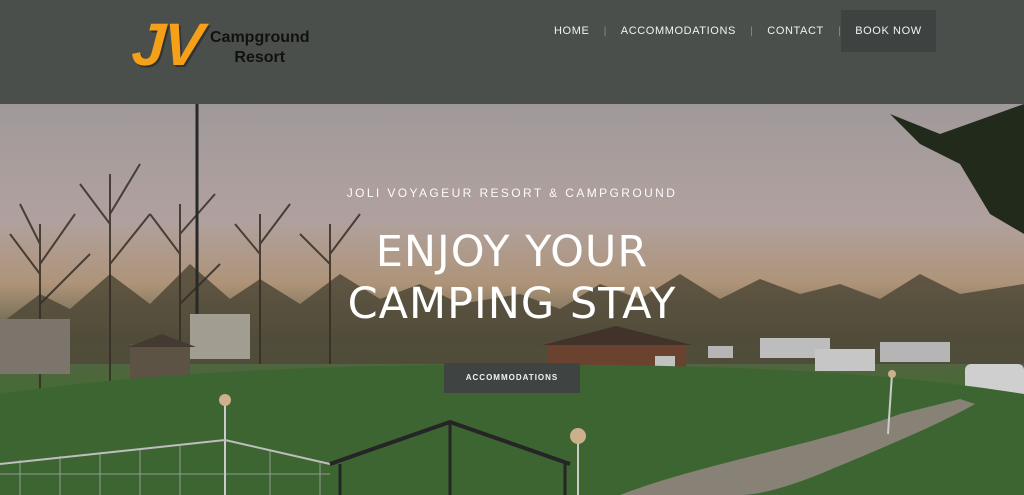 The image size is (1024, 495). I want to click on hero-subtitle: JOLI VOYAGEUR RESORT & CAMPGROUND, so click(512, 193).